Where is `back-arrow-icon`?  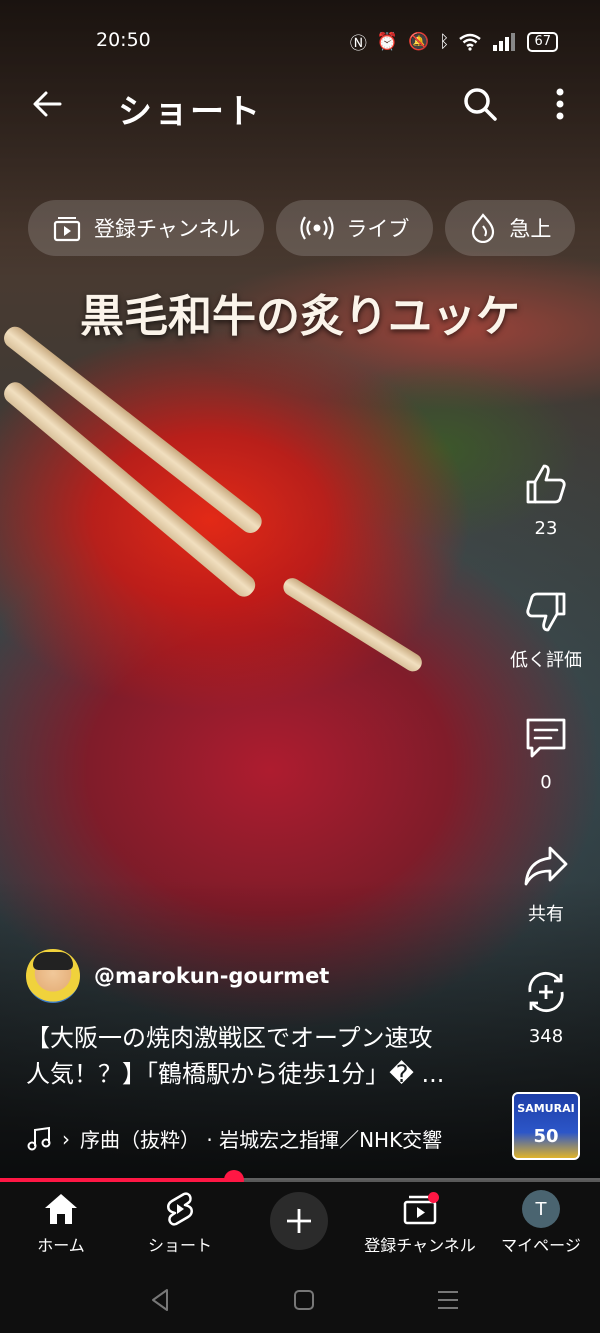 back-arrow-icon is located at coordinates (48, 104).